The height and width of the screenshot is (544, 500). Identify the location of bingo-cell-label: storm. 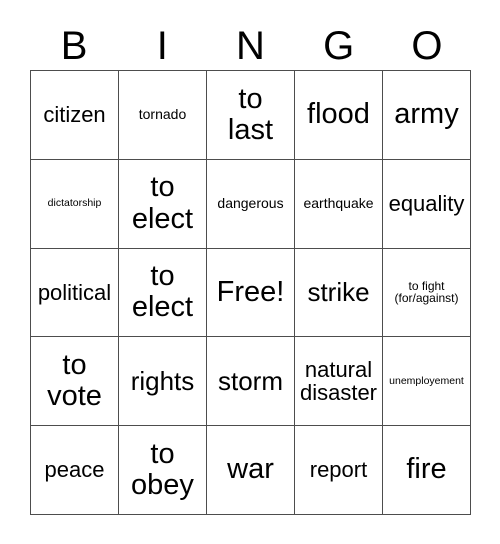
(250, 381).